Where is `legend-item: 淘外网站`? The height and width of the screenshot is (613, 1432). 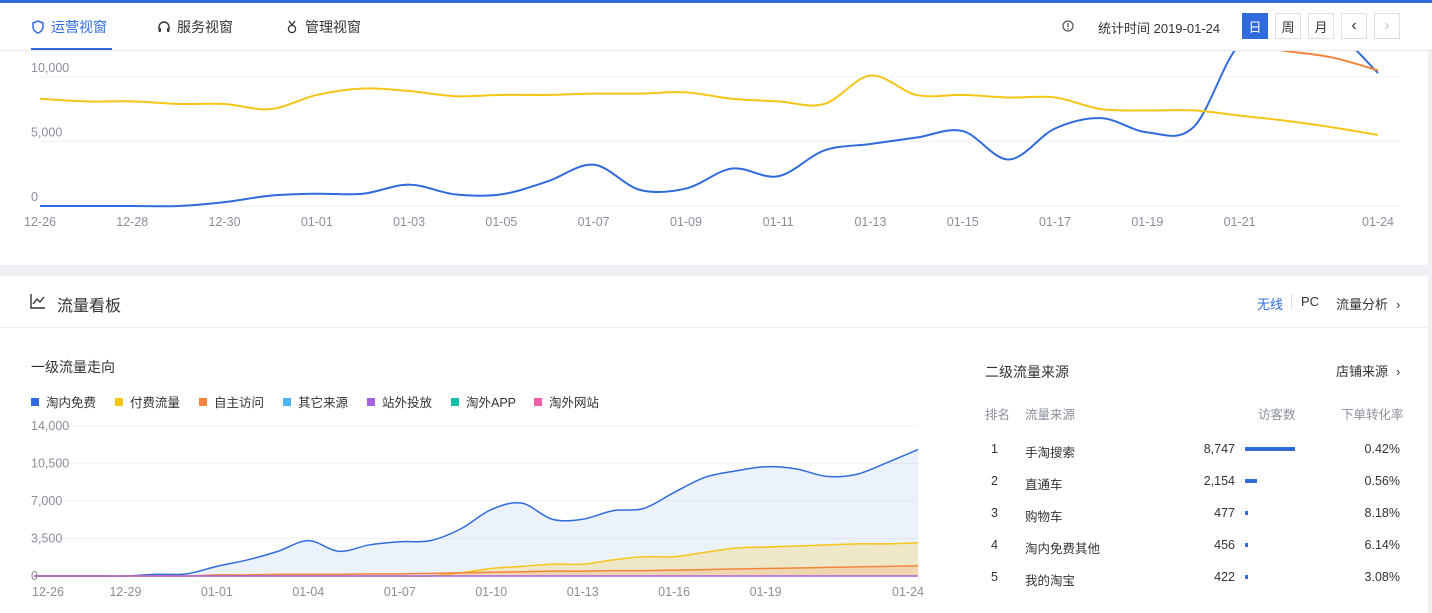 legend-item: 淘外网站 is located at coordinates (566, 401).